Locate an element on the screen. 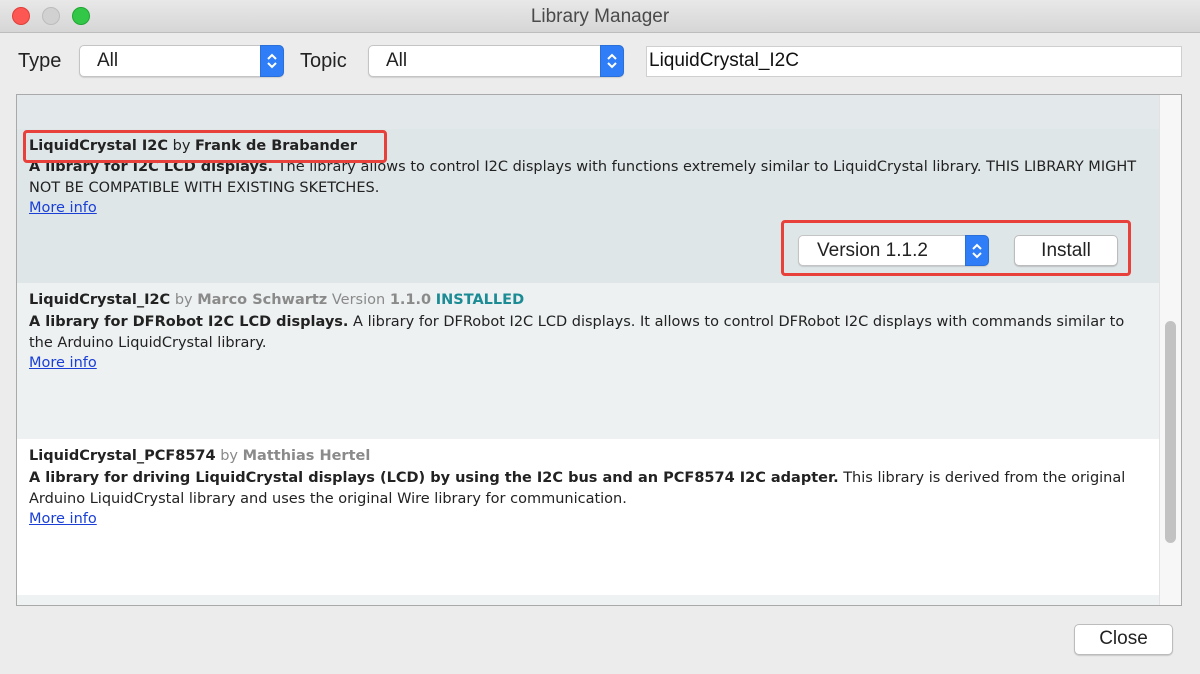 This screenshot has width=1200, height=674. search-input: LiquidCrystal_I2C is located at coordinates (914, 61).